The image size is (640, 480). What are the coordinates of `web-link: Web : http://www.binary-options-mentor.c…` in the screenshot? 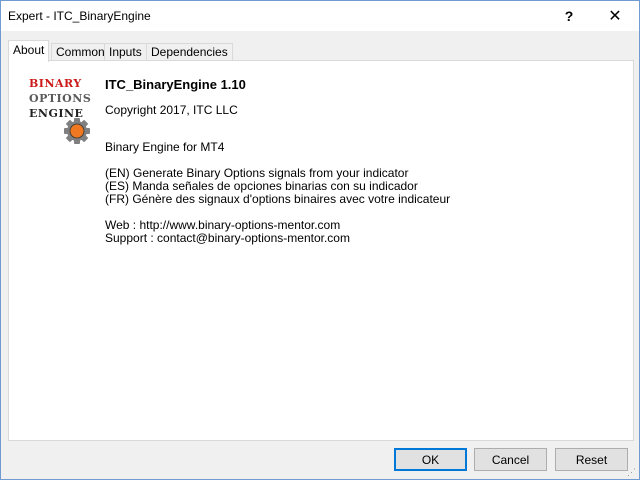 It's located at (223, 225).